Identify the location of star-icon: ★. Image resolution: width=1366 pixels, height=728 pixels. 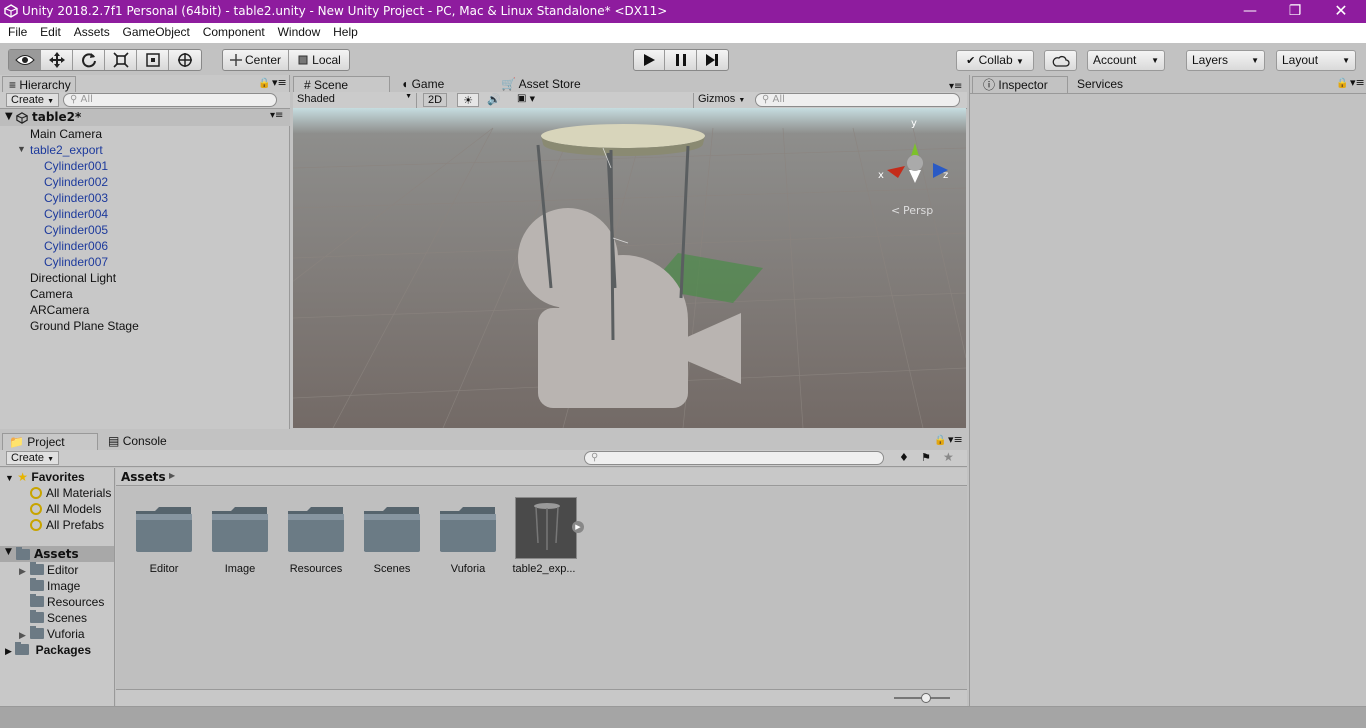
(948, 457).